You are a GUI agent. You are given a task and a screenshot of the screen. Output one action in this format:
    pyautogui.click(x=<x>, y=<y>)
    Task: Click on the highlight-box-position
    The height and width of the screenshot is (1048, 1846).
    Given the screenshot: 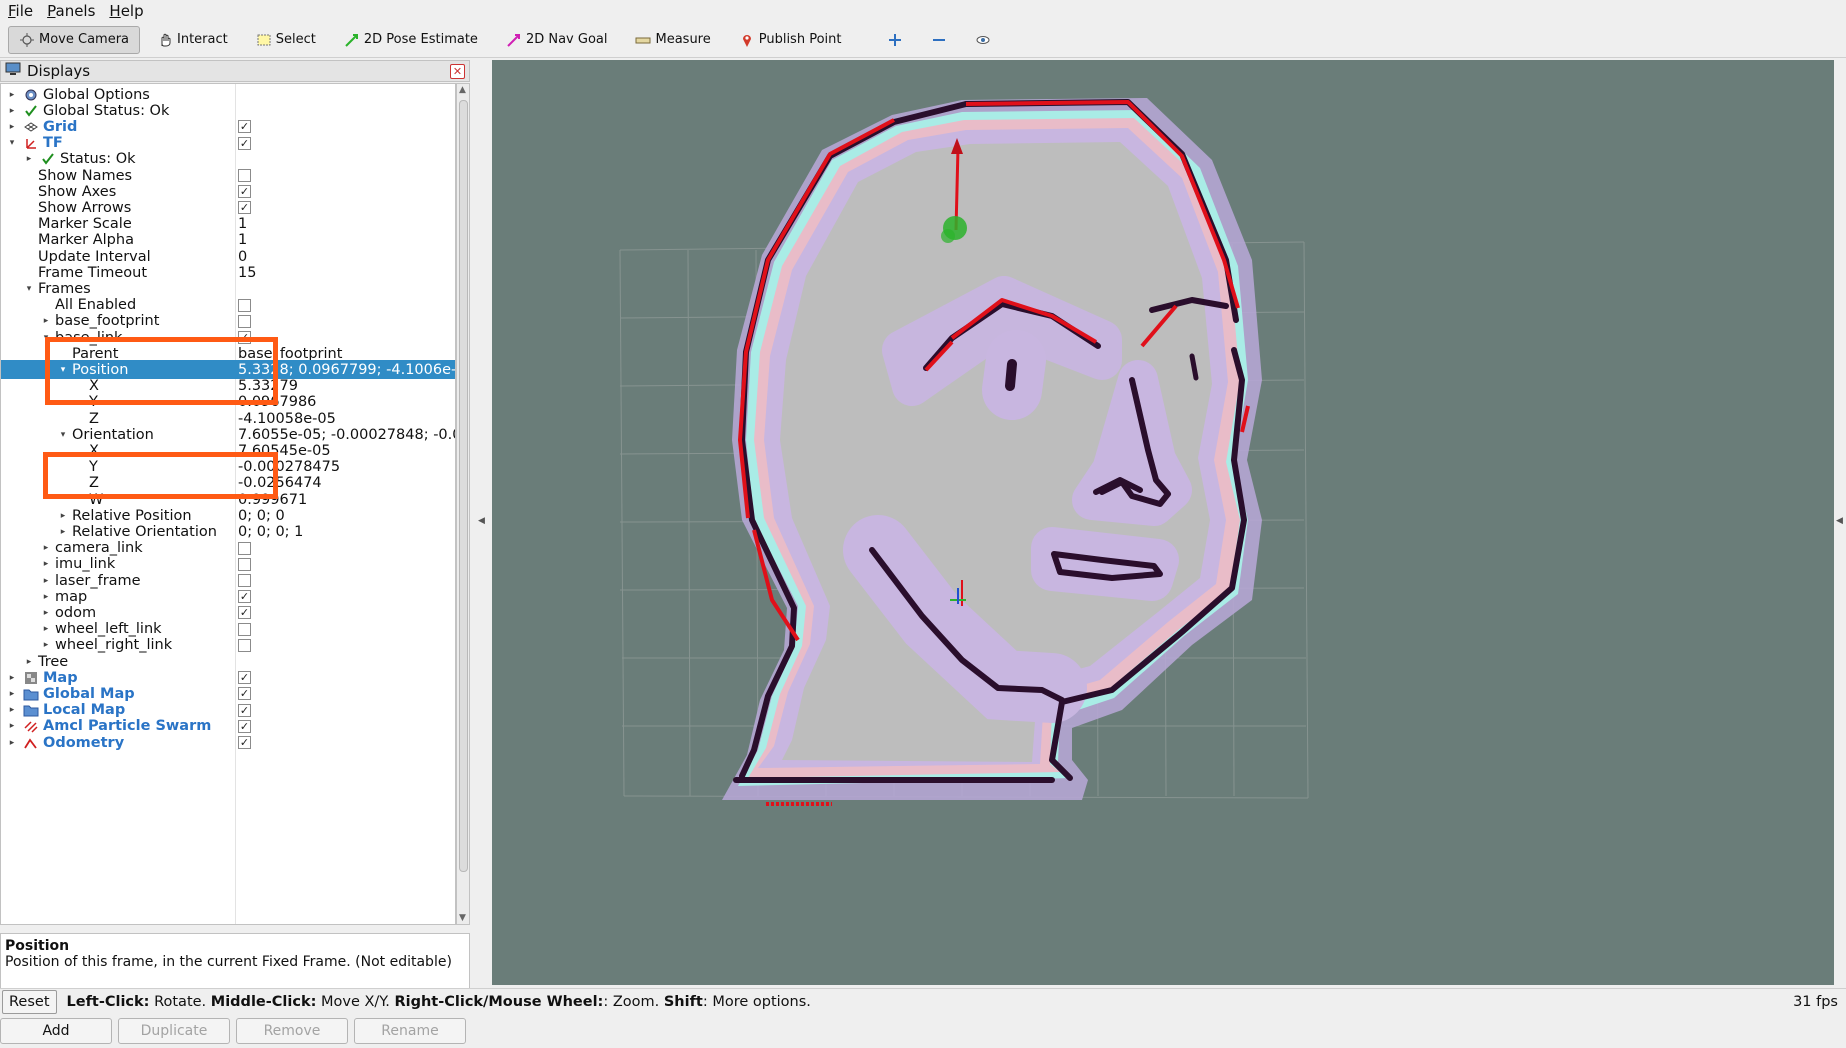 What is the action you would take?
    pyautogui.click(x=161, y=371)
    